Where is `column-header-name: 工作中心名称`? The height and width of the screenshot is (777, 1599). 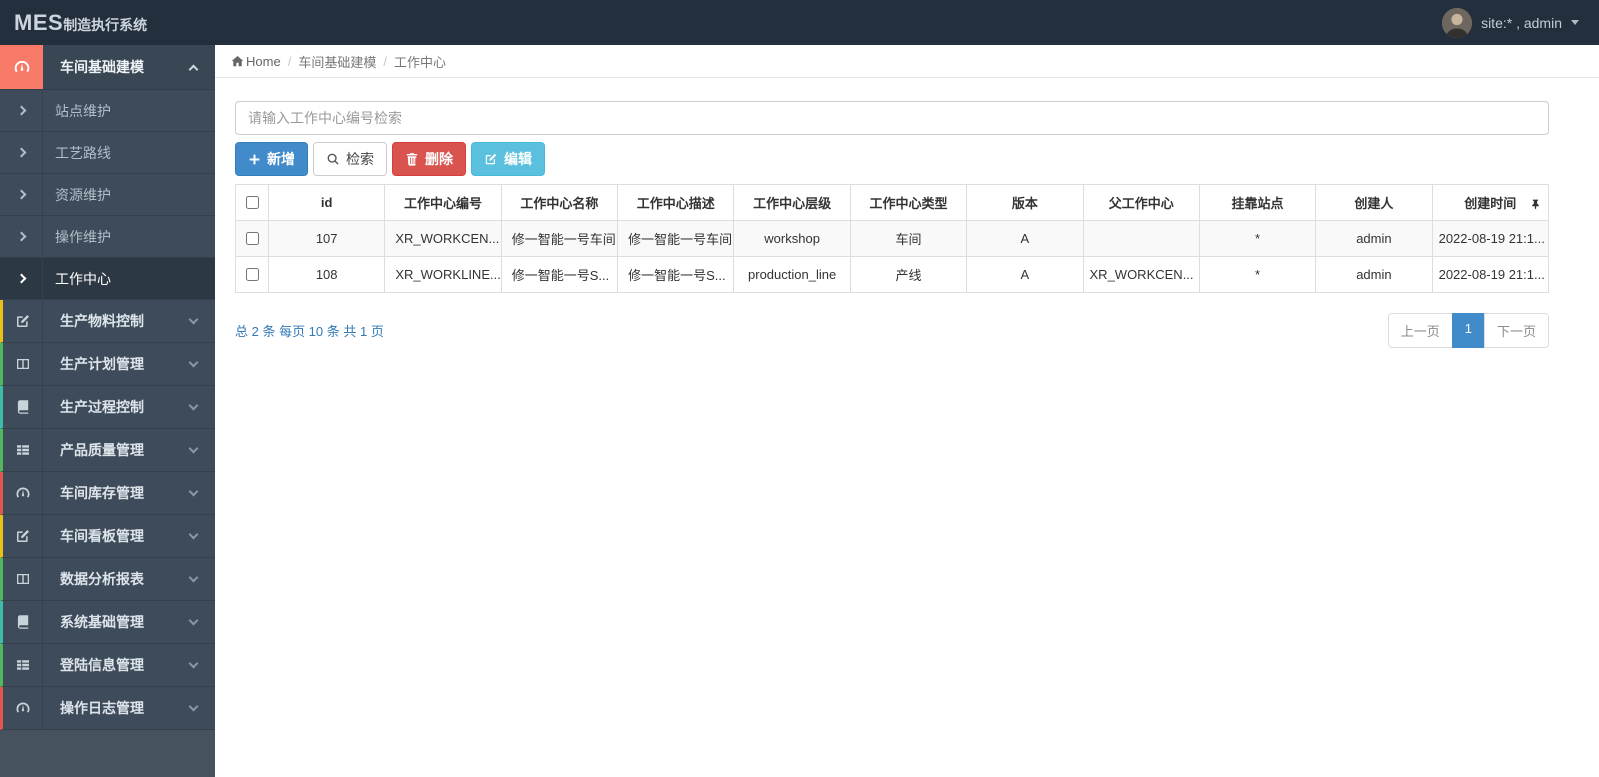
column-header-name: 工作中心名称 is located at coordinates (559, 202).